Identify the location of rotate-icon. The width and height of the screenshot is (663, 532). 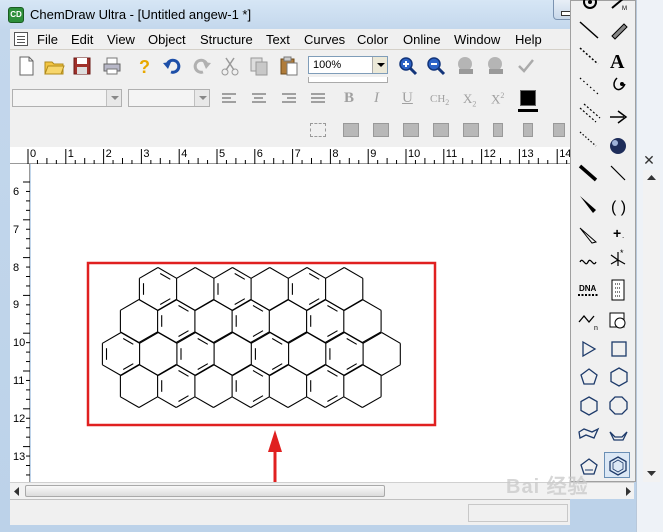
(441, 130).